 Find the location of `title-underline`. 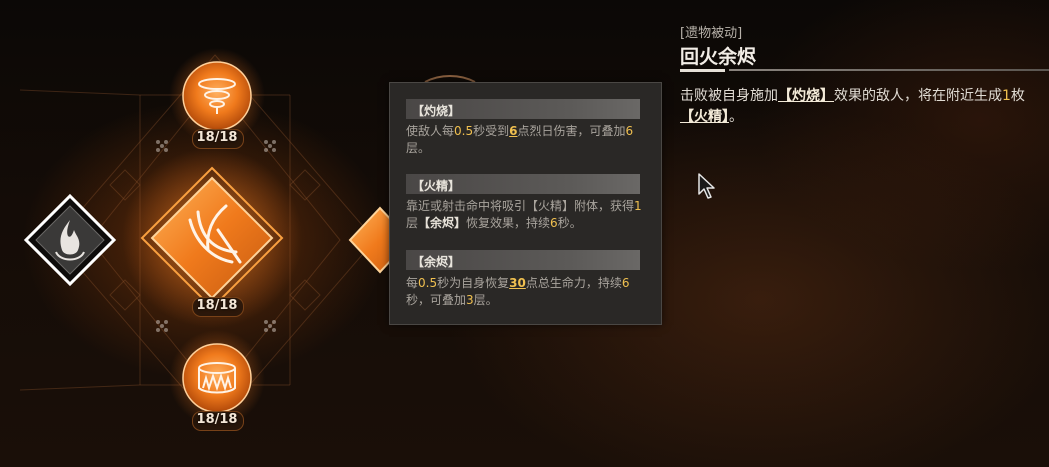

title-underline is located at coordinates (889, 70).